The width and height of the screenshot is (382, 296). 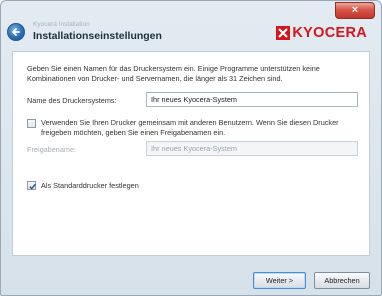 What do you see at coordinates (342, 280) in the screenshot?
I see `cancel-button: Abbrechen` at bounding box center [342, 280].